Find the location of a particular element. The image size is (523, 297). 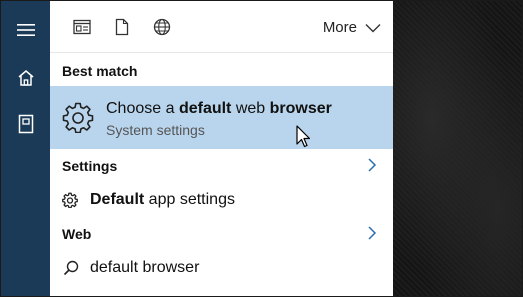

left-rail is located at coordinates (25, 148).